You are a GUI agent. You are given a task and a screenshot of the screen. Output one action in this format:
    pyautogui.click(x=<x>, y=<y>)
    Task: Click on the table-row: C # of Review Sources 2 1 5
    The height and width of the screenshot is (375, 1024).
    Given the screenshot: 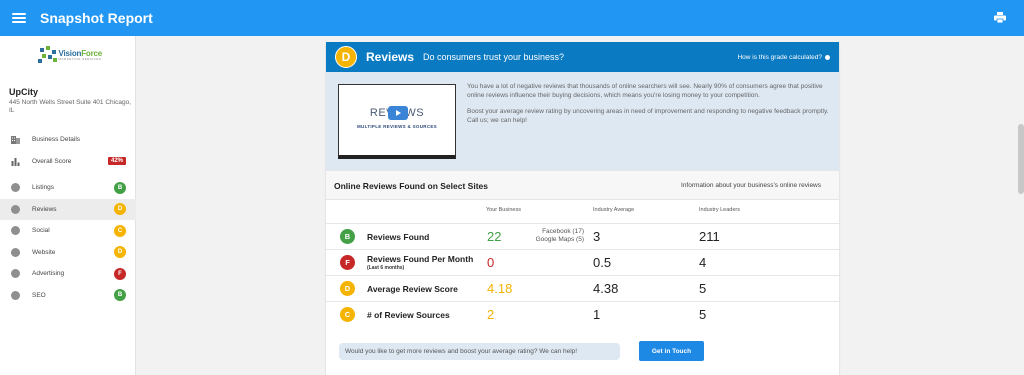 What is the action you would take?
    pyautogui.click(x=582, y=314)
    